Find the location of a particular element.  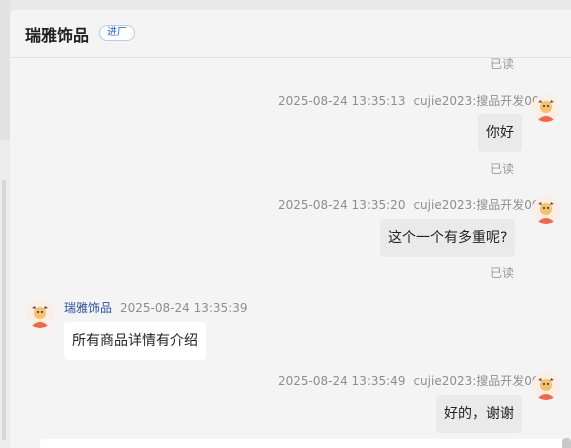

message-meta: 2025-08-24 13:35:13 cujie2023:搜品开发007 is located at coordinates (412, 100).